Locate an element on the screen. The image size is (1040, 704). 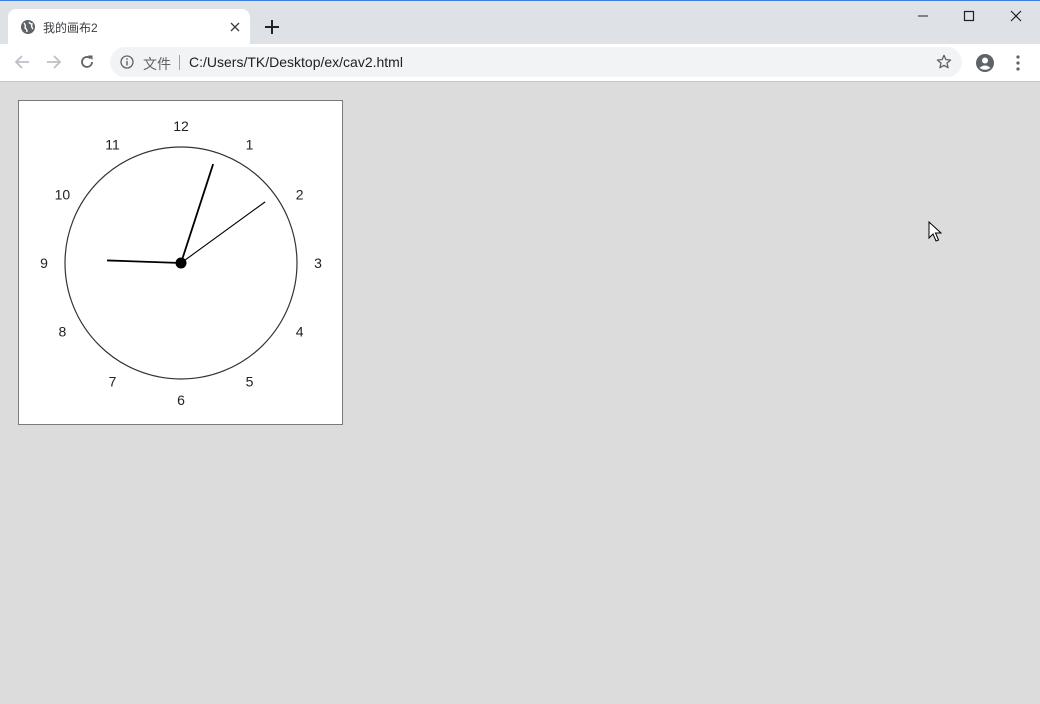
clock-canvas: 12 1 2 3 4 5 6 7 8 9 10 11 is located at coordinates (180, 262).